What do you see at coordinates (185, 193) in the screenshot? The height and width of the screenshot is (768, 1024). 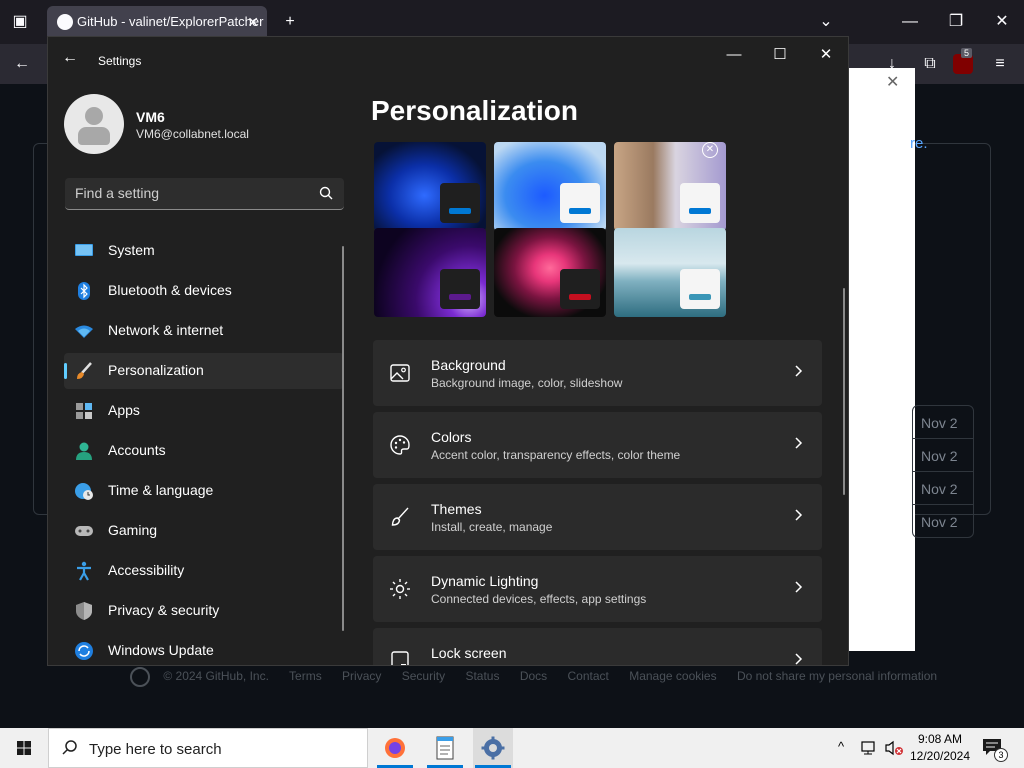 I see `search-input` at bounding box center [185, 193].